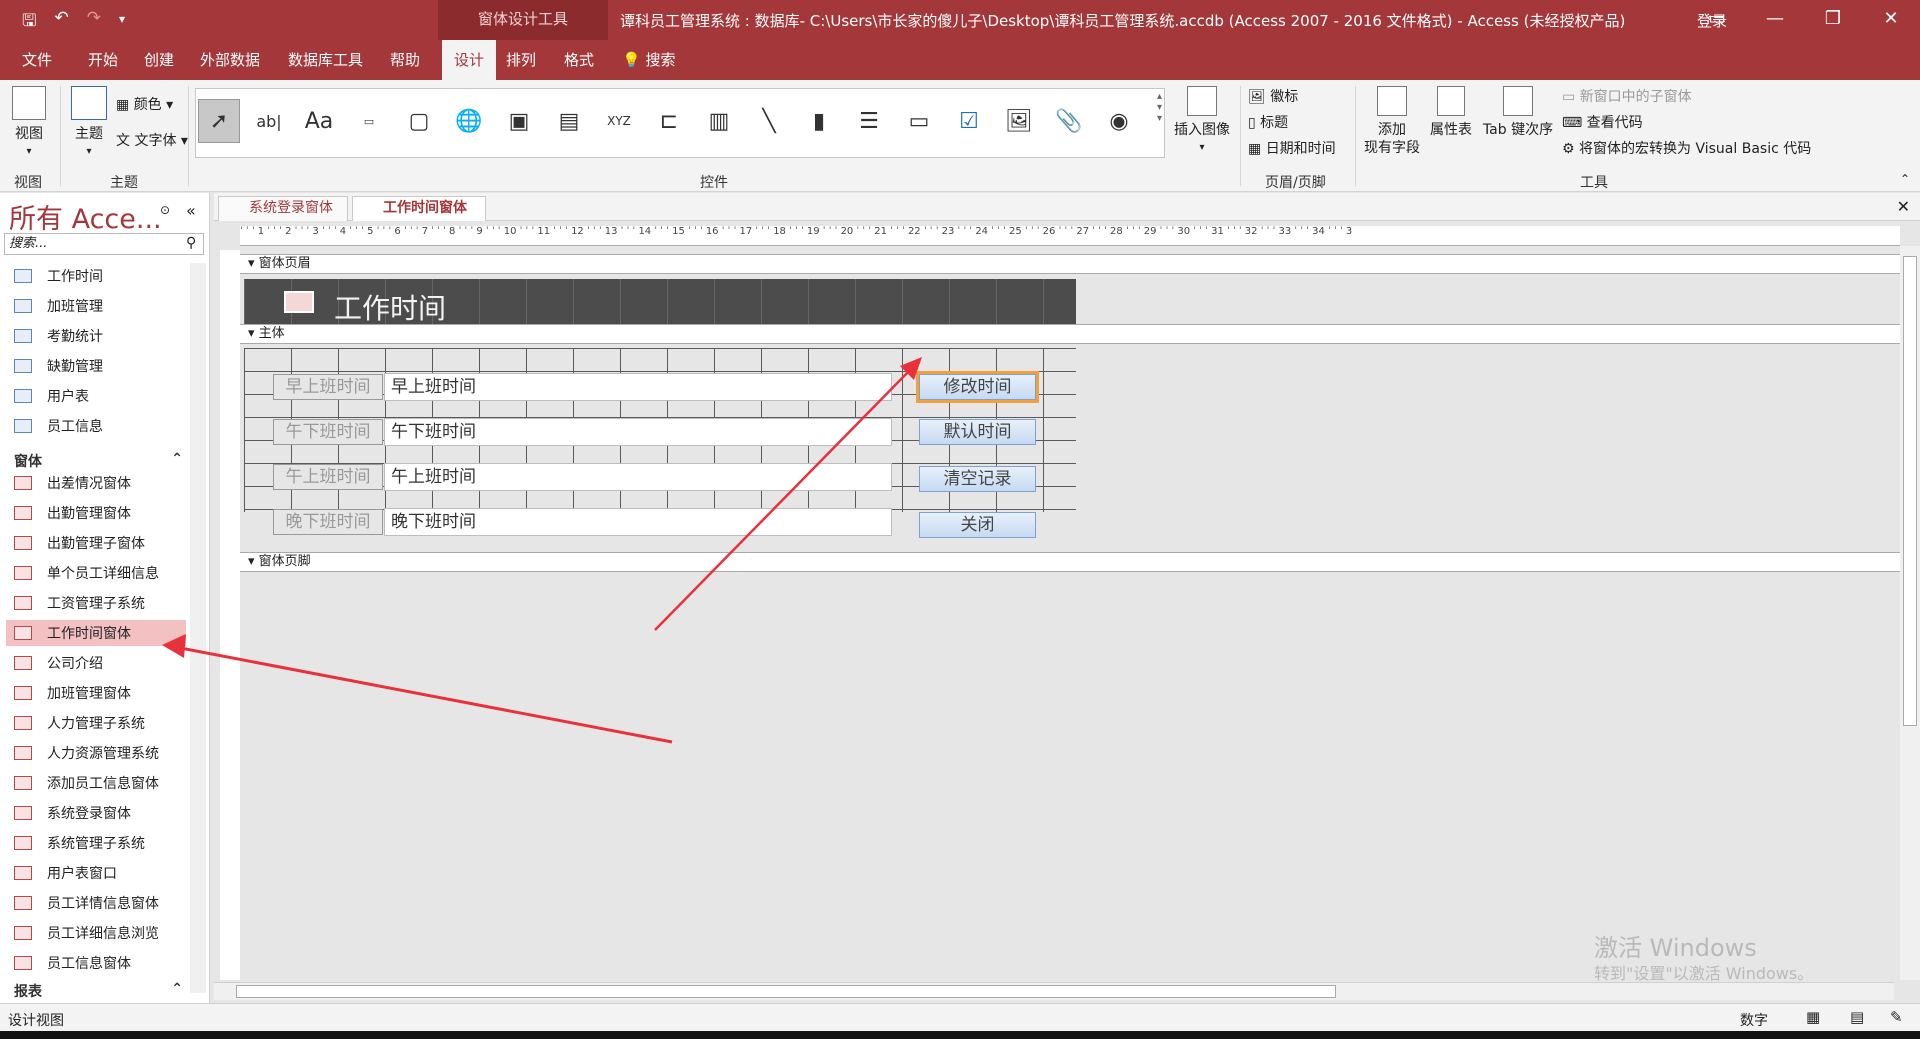 Image resolution: width=1920 pixels, height=1039 pixels. I want to click on nav-form-item: 员工详细信息浏览, so click(101, 933).